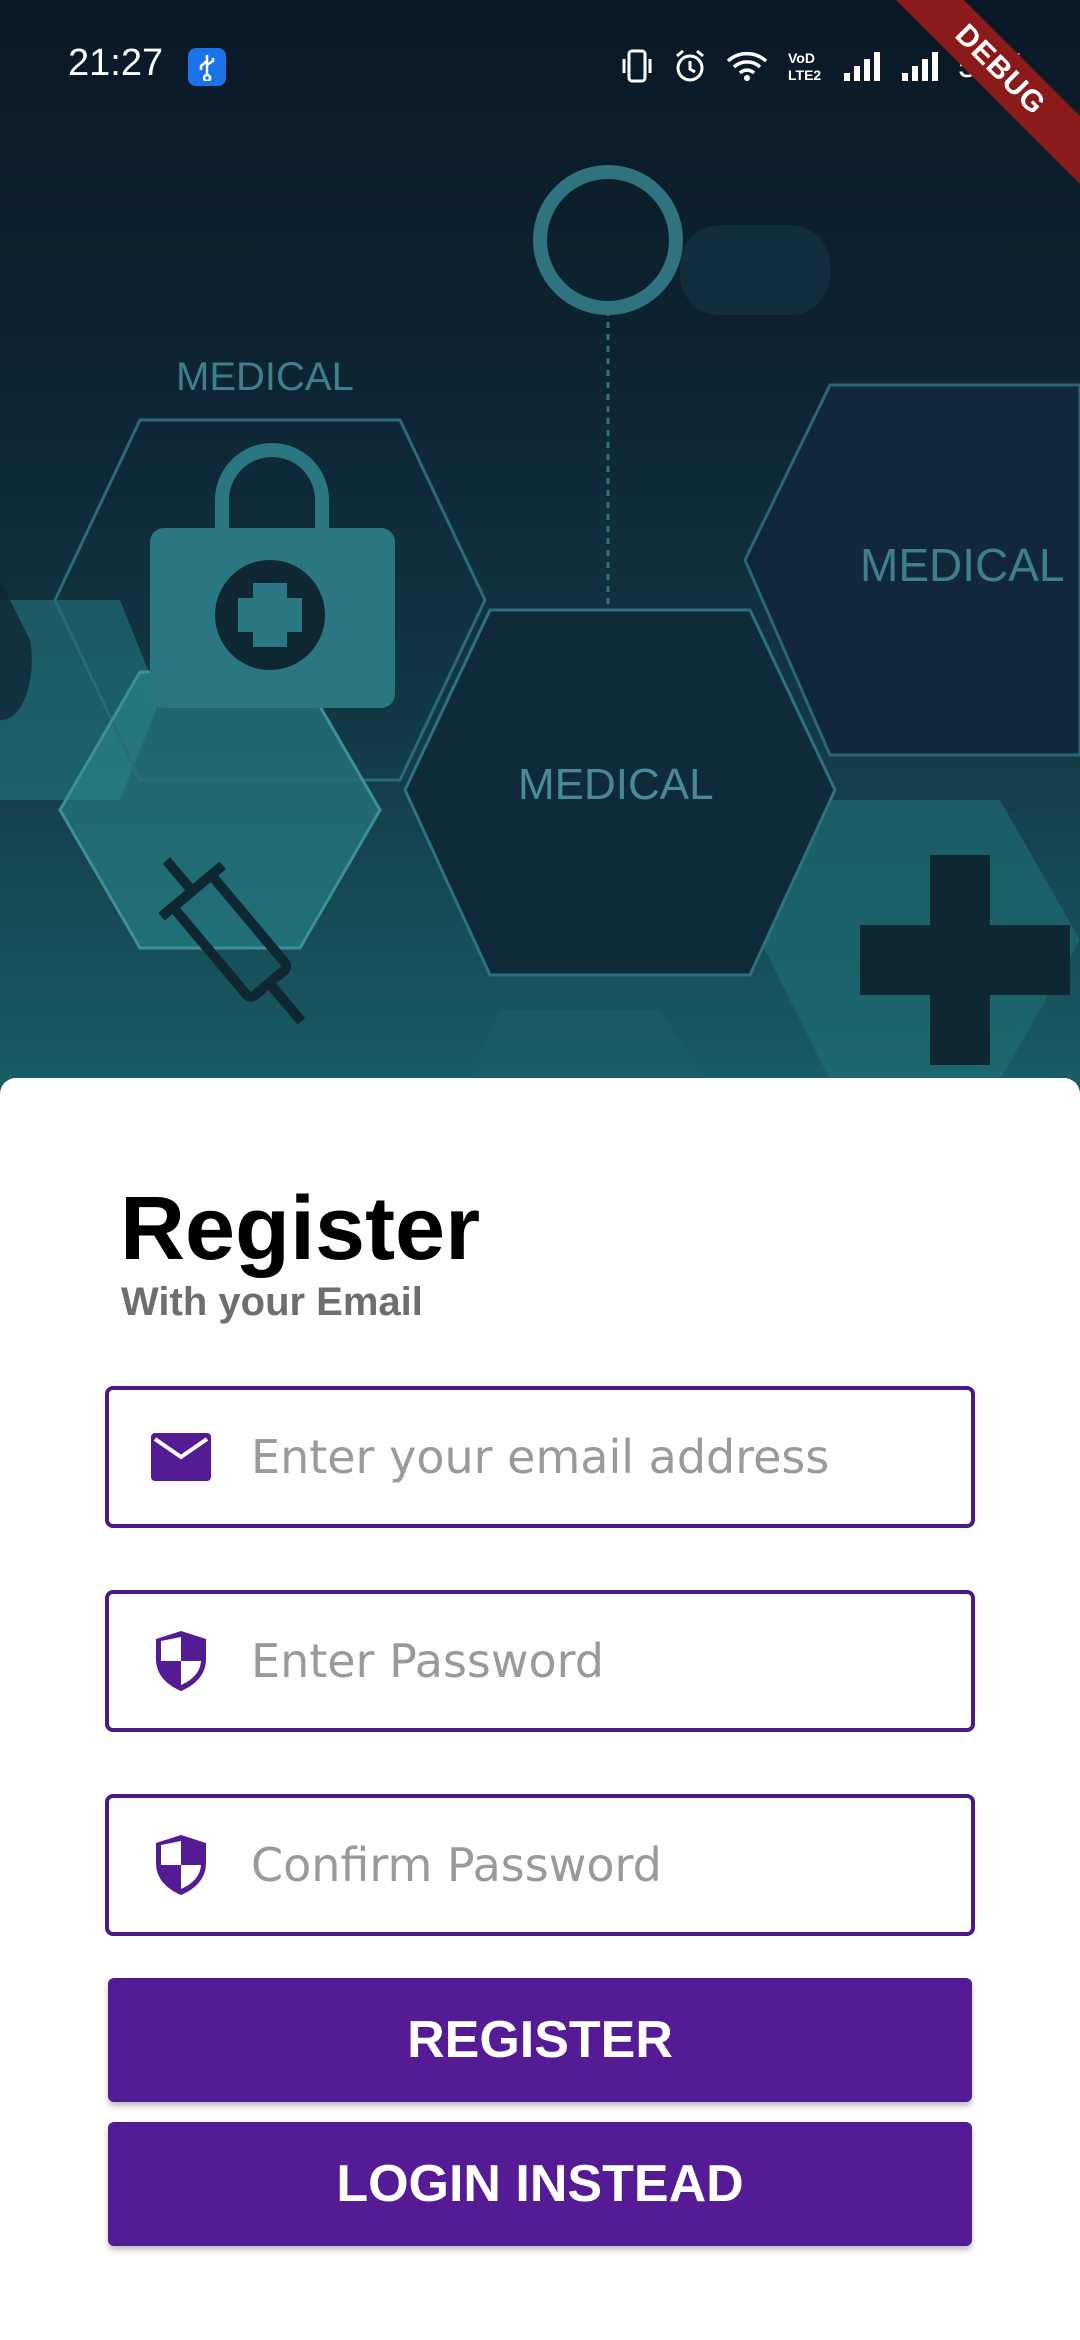 This screenshot has width=1080, height=2340. What do you see at coordinates (540, 2040) in the screenshot?
I see `register-button: REGISTER` at bounding box center [540, 2040].